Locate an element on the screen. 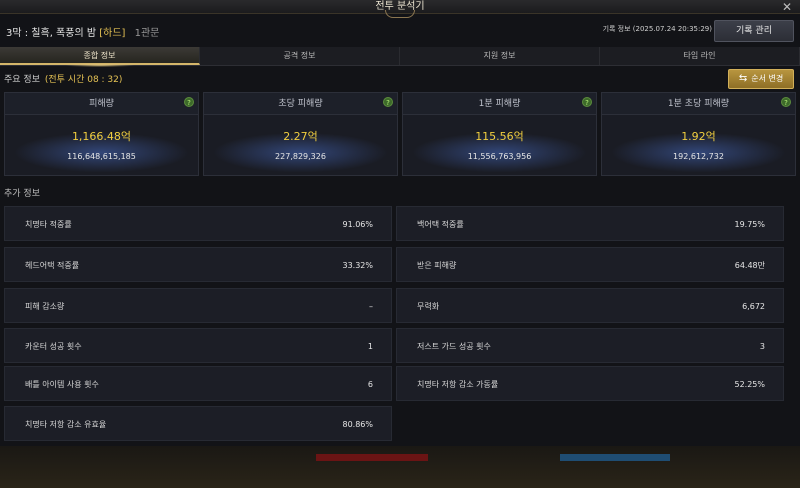 The height and width of the screenshot is (488, 800). order-change-label: 순서 변경 is located at coordinates (767, 78).